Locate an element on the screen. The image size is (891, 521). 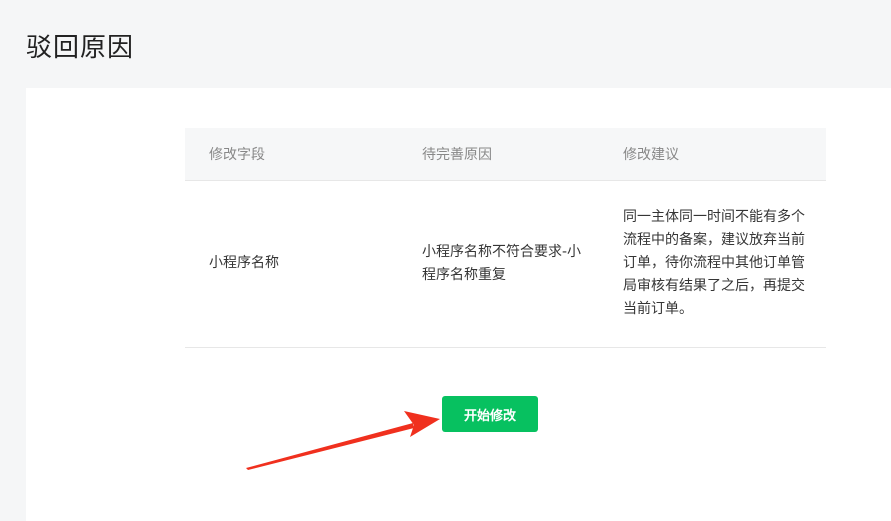
header-reason: 待完善原因 is located at coordinates (504, 154).